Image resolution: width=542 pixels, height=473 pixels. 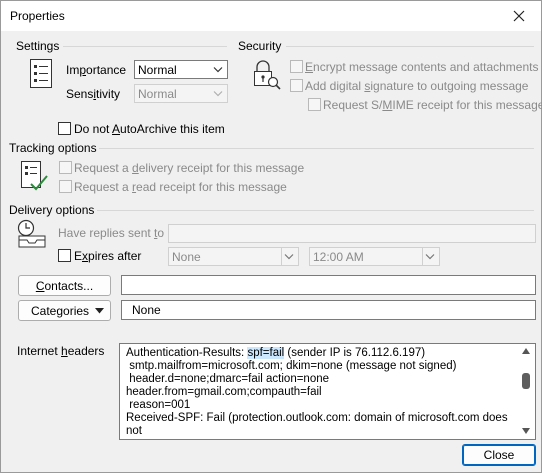 What do you see at coordinates (328, 310) in the screenshot?
I see `categories-field: None` at bounding box center [328, 310].